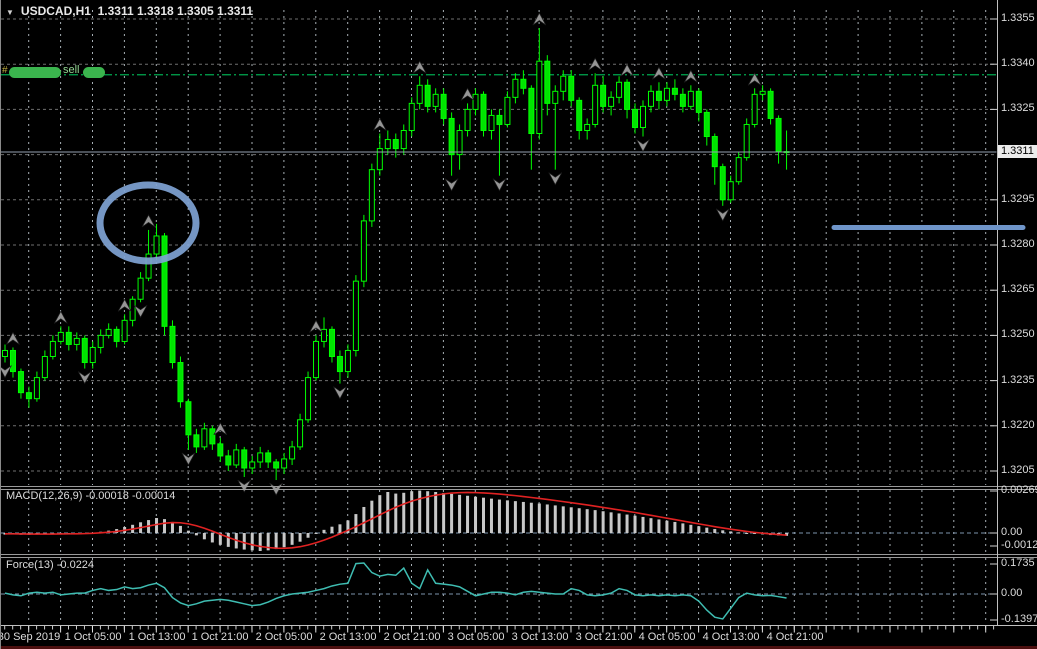 The image size is (1037, 649). I want to click on order-lot-redaction-pill, so click(94, 72).